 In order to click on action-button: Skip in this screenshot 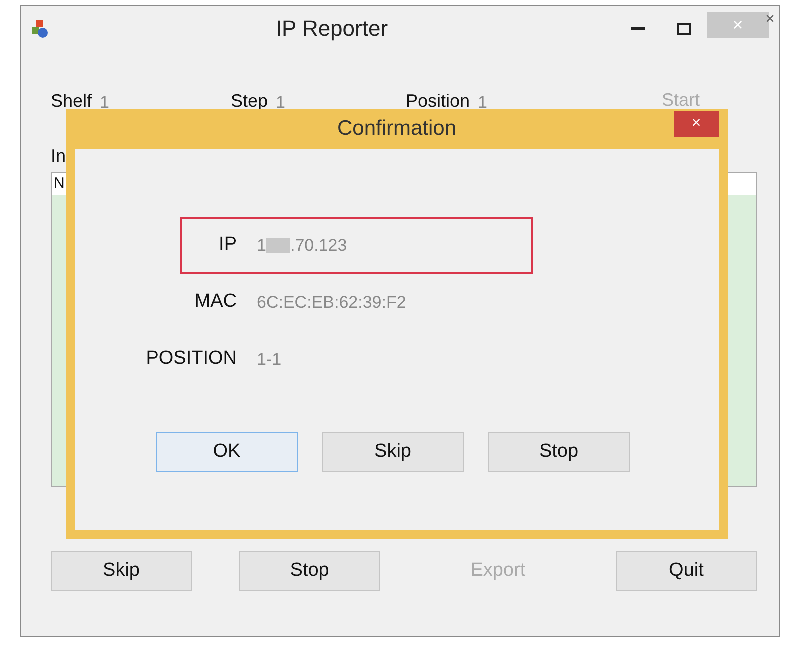, I will do `click(121, 571)`.